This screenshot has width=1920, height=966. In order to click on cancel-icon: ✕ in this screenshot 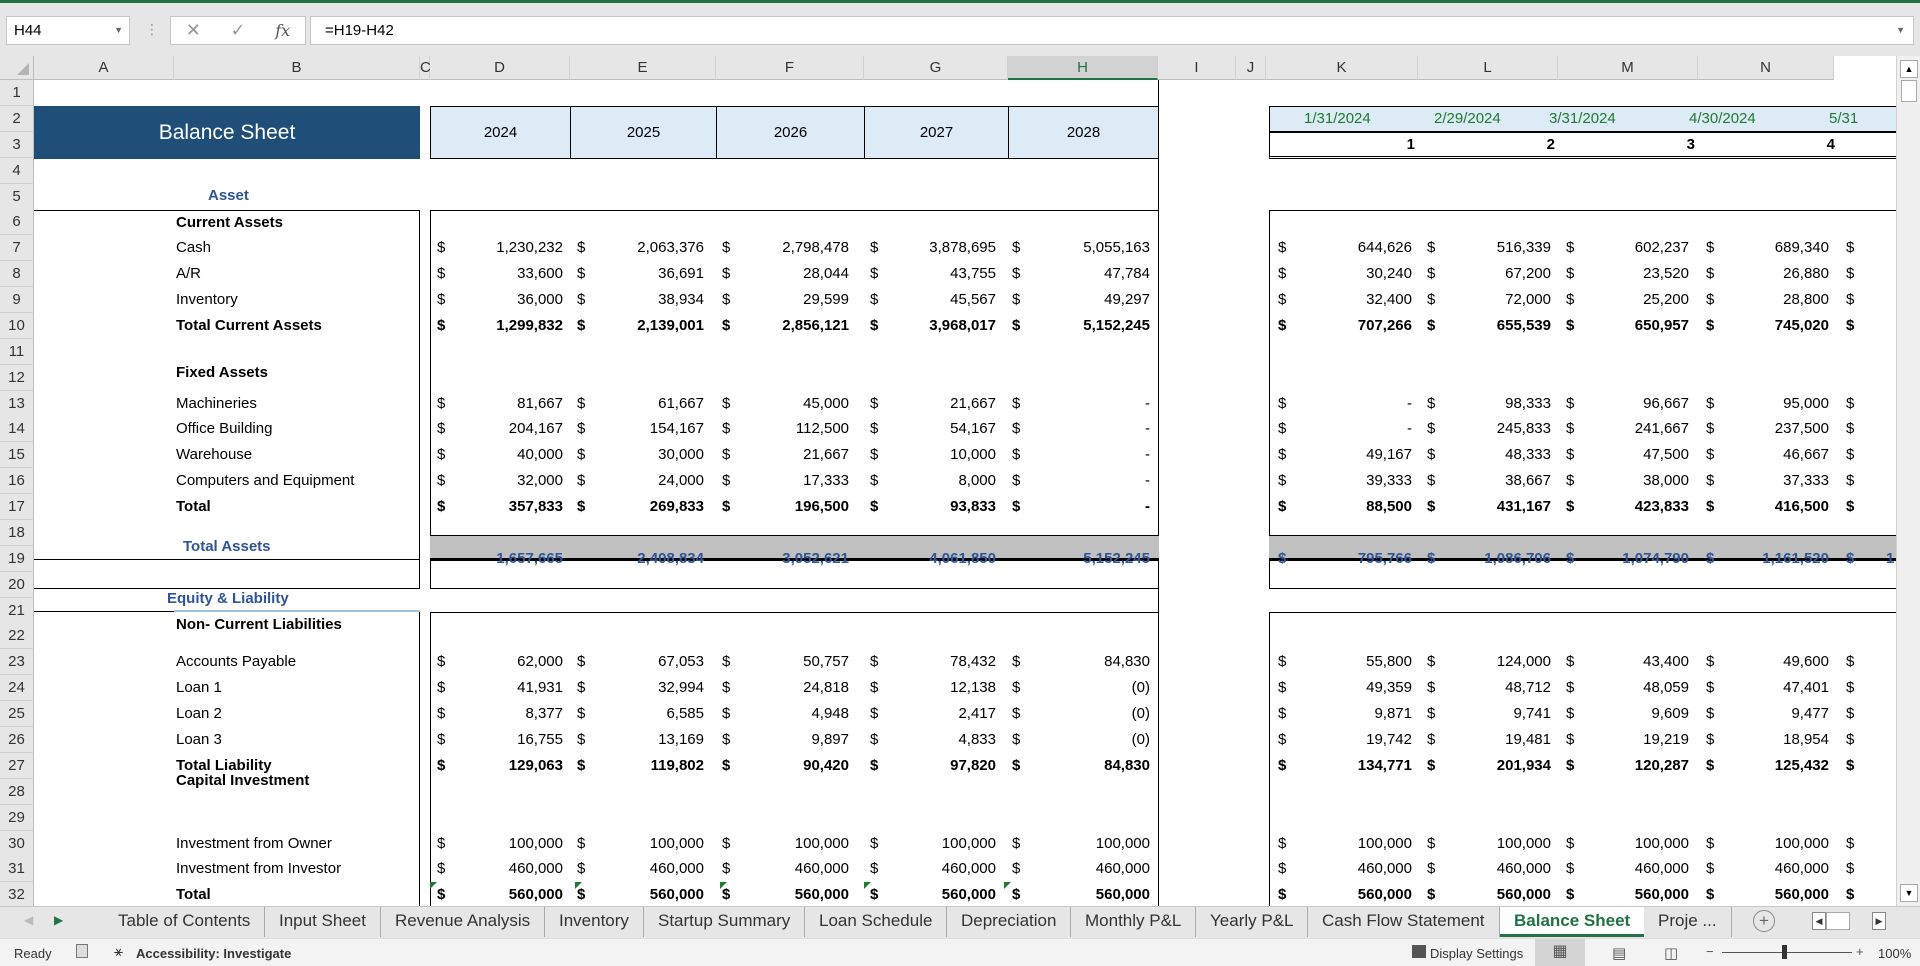, I will do `click(193, 30)`.